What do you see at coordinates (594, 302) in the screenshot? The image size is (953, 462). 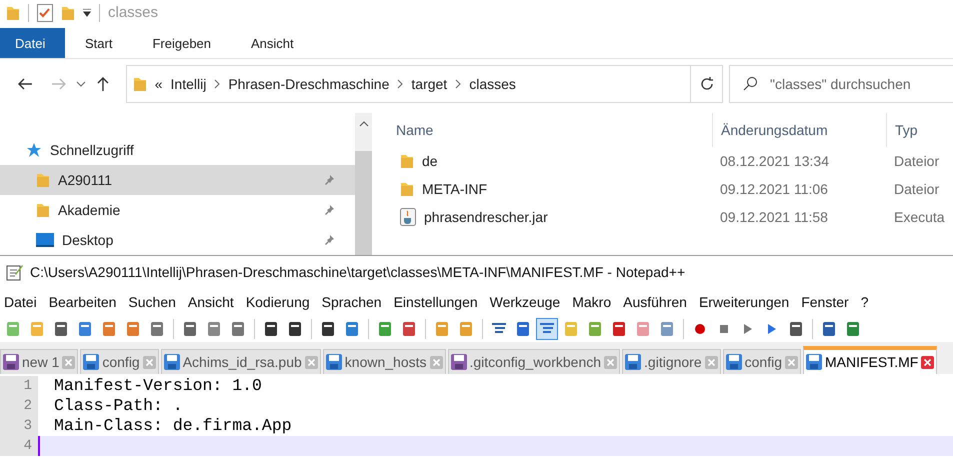 I see `menu-item: Makro` at bounding box center [594, 302].